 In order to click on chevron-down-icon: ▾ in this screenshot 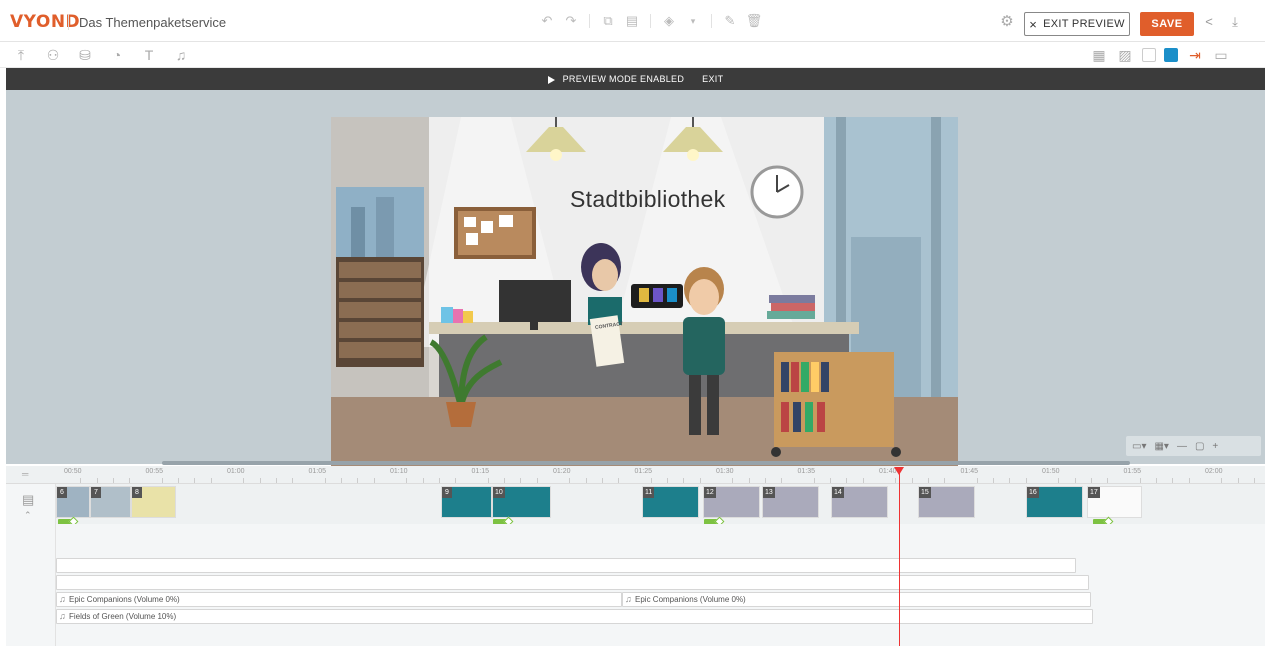, I will do `click(693, 21)`.